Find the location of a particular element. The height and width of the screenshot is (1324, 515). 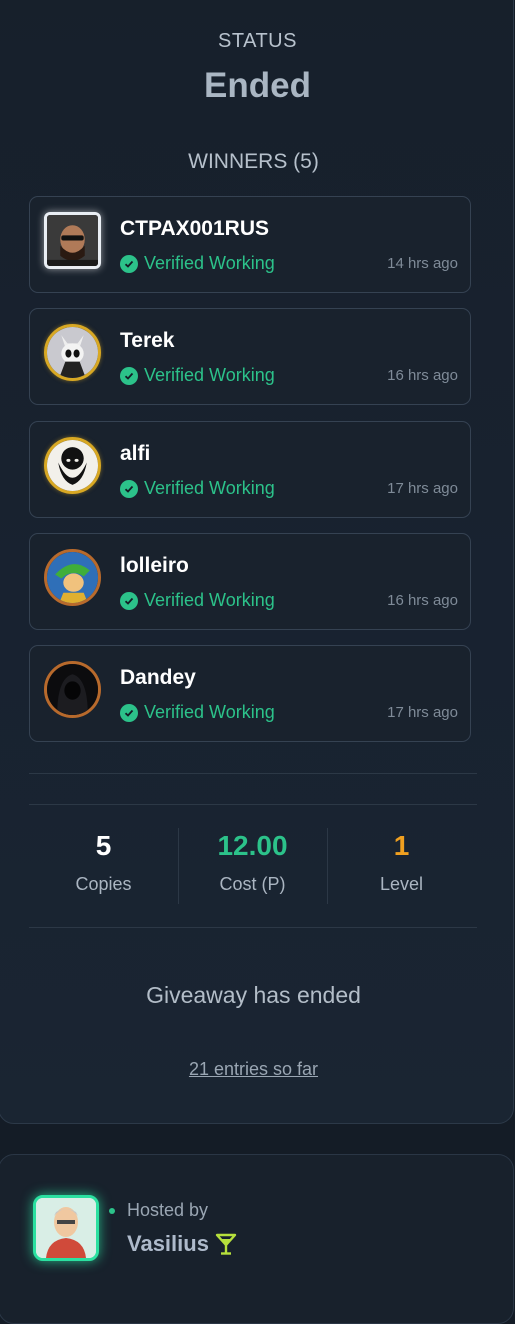

copies-value: 5 is located at coordinates (103, 845).